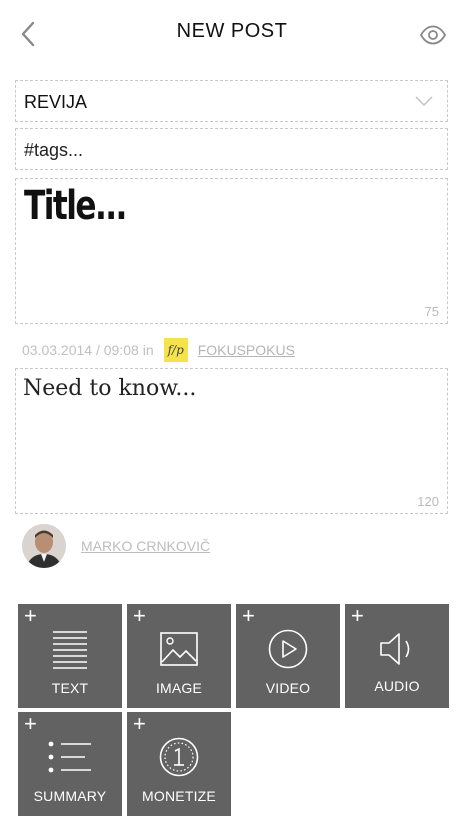 The height and width of the screenshot is (832, 464). Describe the element at coordinates (70, 688) in the screenshot. I see `text-block-label: TEXT` at that location.